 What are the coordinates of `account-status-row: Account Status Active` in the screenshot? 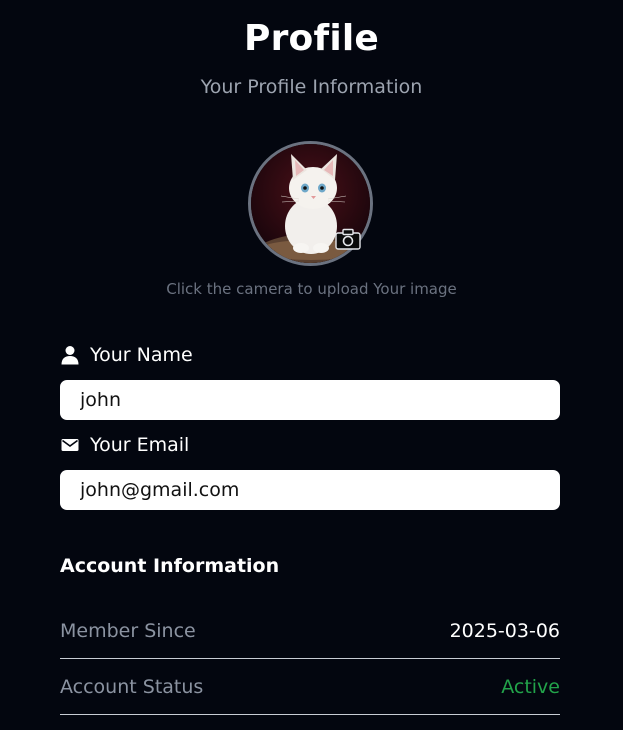 It's located at (310, 687).